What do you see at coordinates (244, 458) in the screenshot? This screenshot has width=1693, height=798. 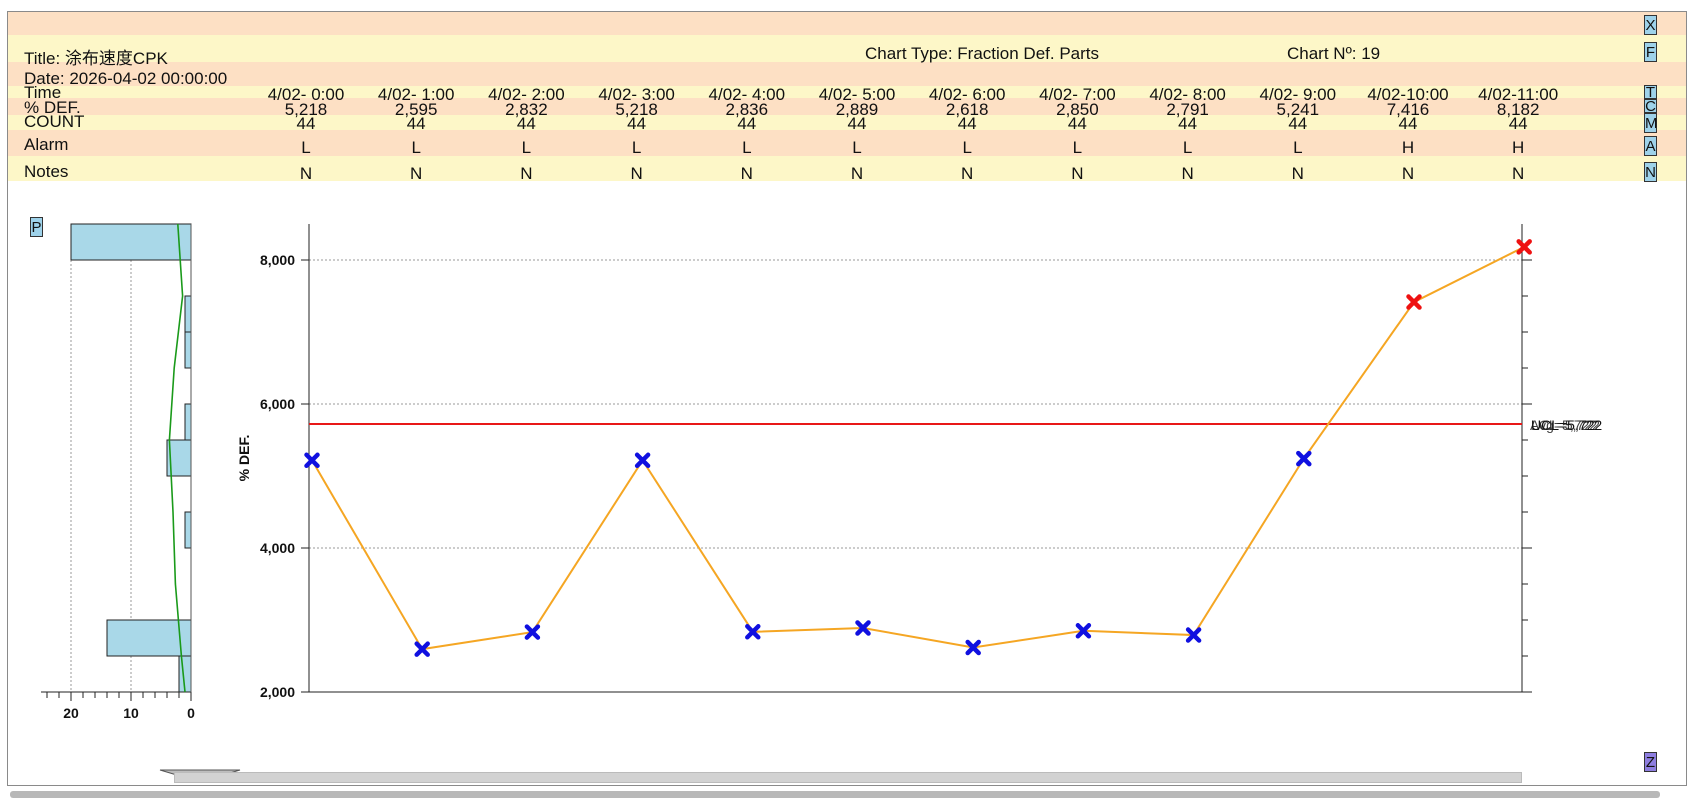 I see `y-axis-label: % DEF.` at bounding box center [244, 458].